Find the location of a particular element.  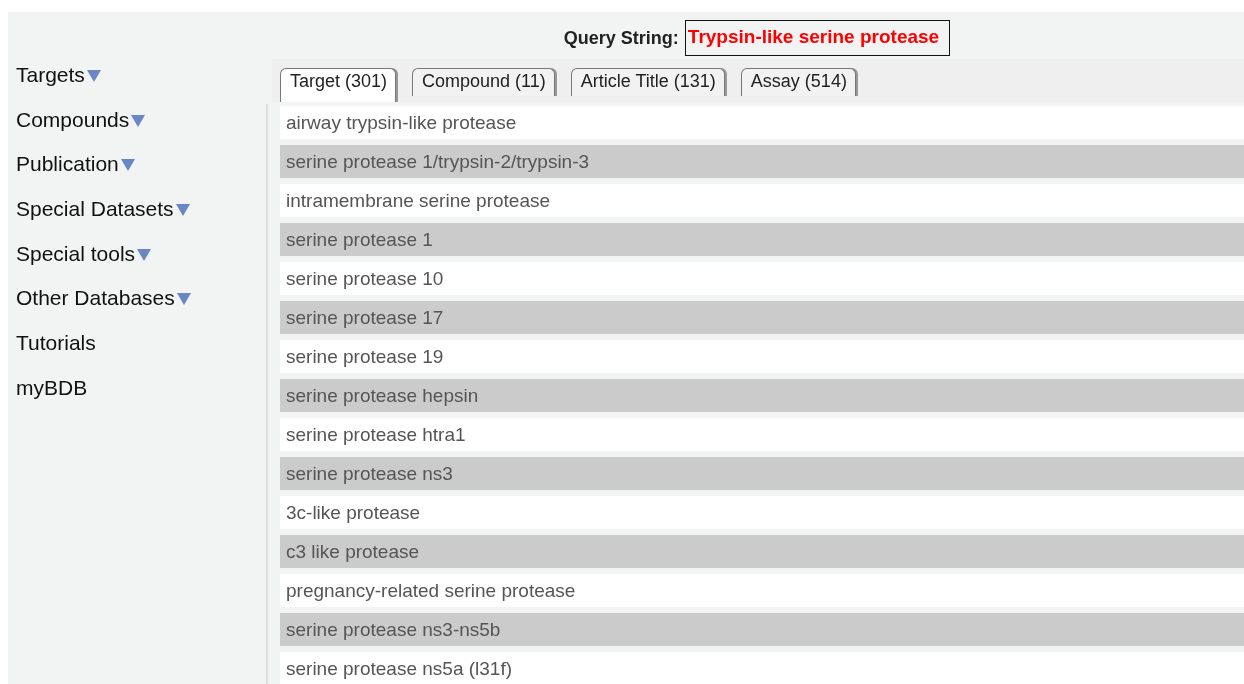

tab: Compound (11) is located at coordinates (483, 82).